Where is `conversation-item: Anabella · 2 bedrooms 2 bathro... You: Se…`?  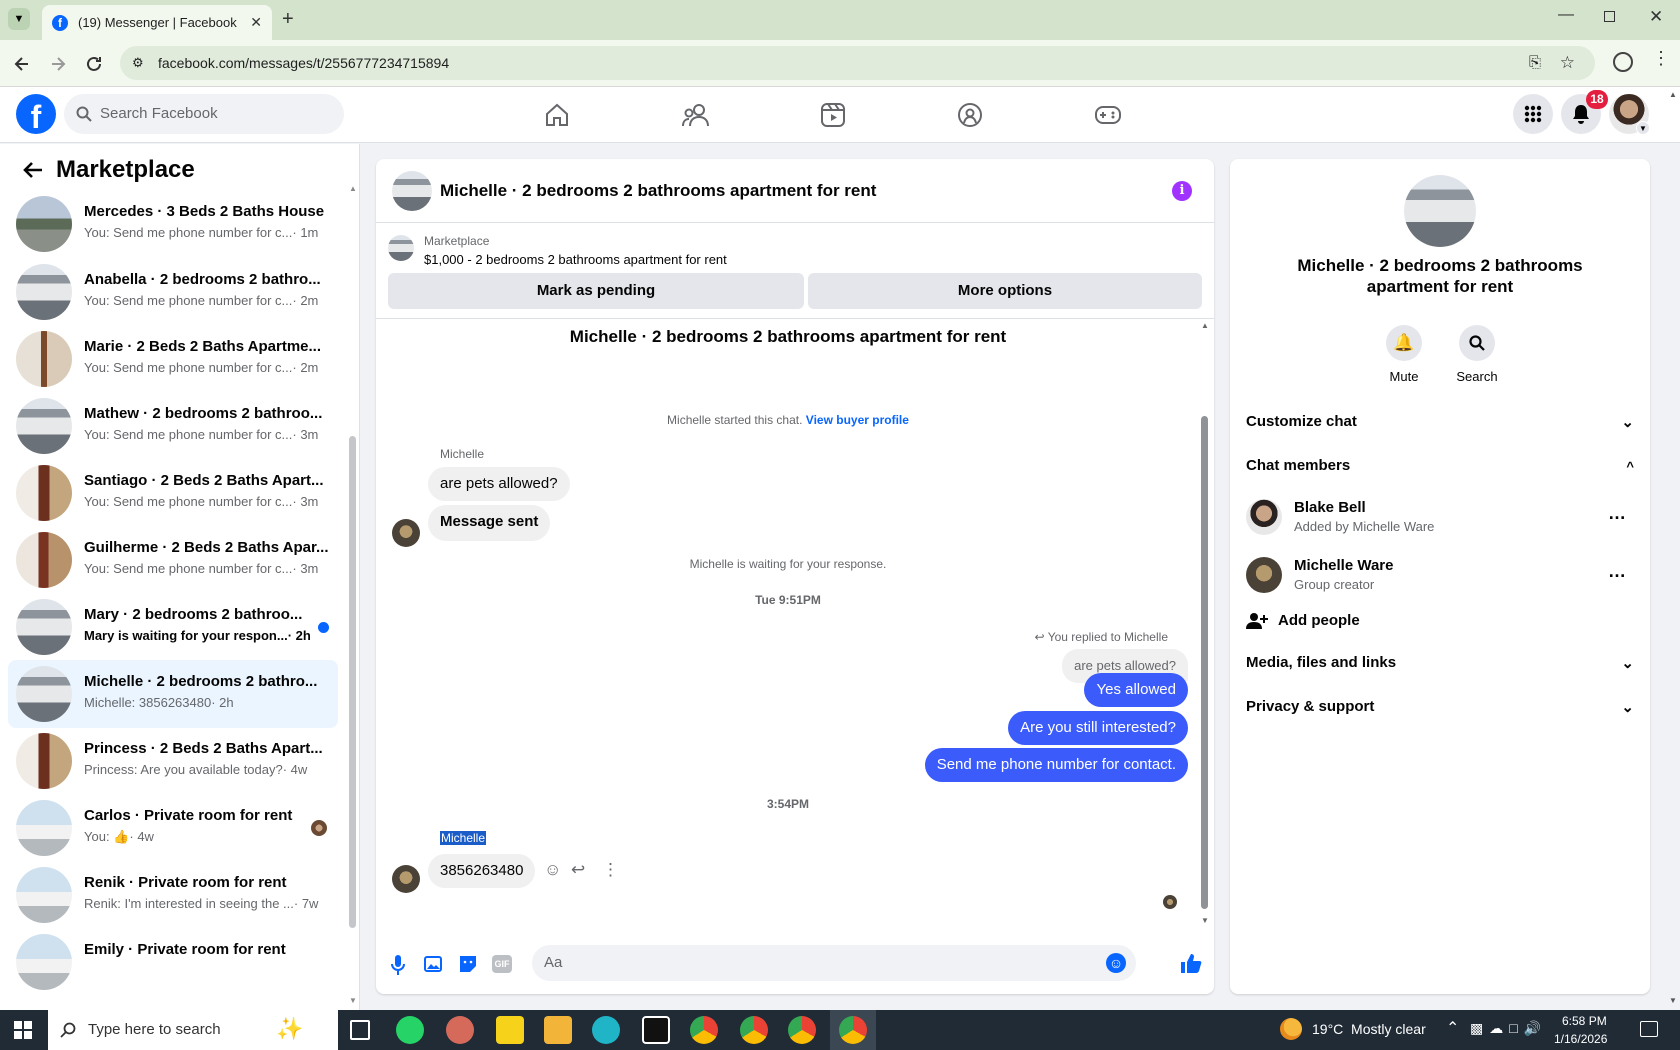 conversation-item: Anabella · 2 bedrooms 2 bathro... You: Se… is located at coordinates (173, 292).